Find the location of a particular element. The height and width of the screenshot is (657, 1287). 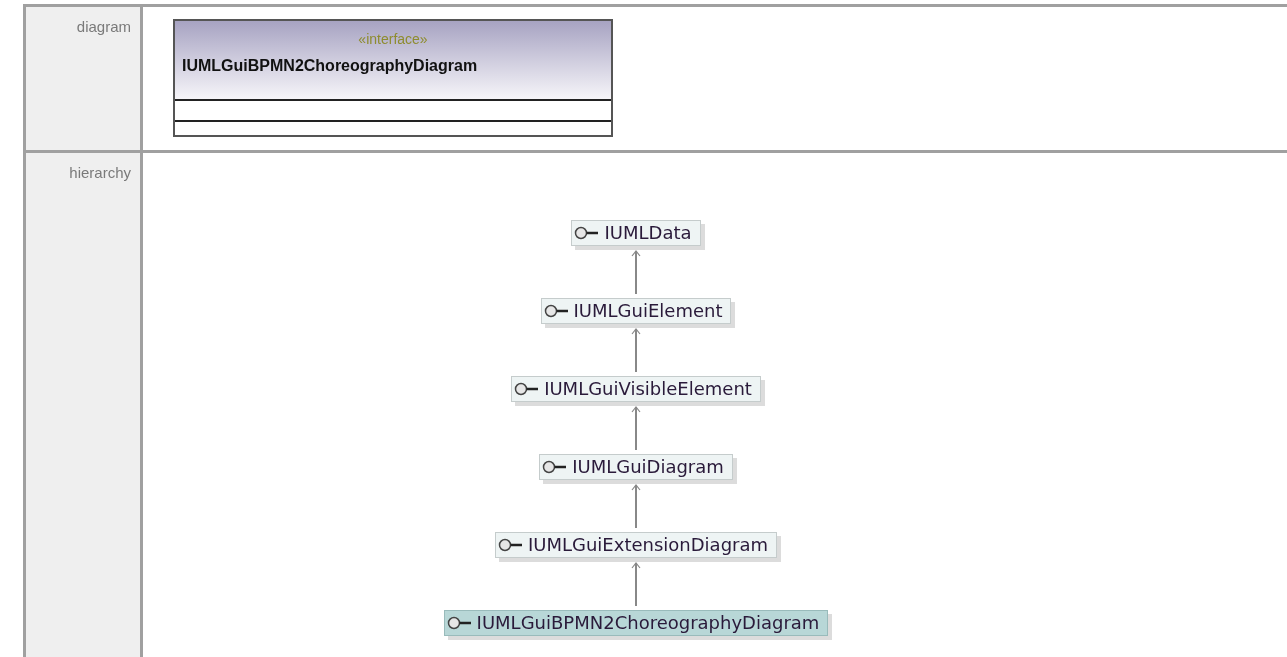

row-label: hierarchy is located at coordinates (83, 405).